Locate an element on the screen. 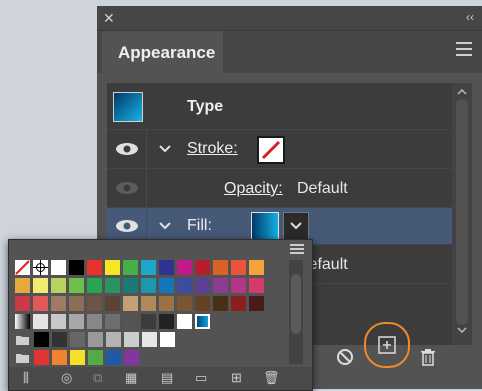  swatch-scrollbar is located at coordinates (296, 312).